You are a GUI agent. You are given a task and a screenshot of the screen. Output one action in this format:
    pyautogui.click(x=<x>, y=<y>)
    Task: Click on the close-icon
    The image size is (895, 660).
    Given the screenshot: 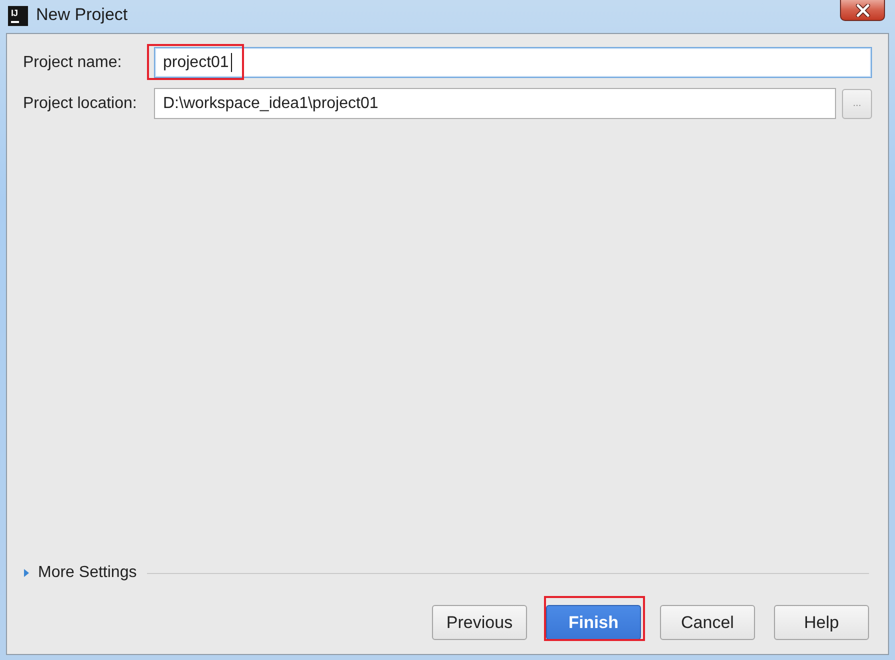 What is the action you would take?
    pyautogui.click(x=862, y=10)
    